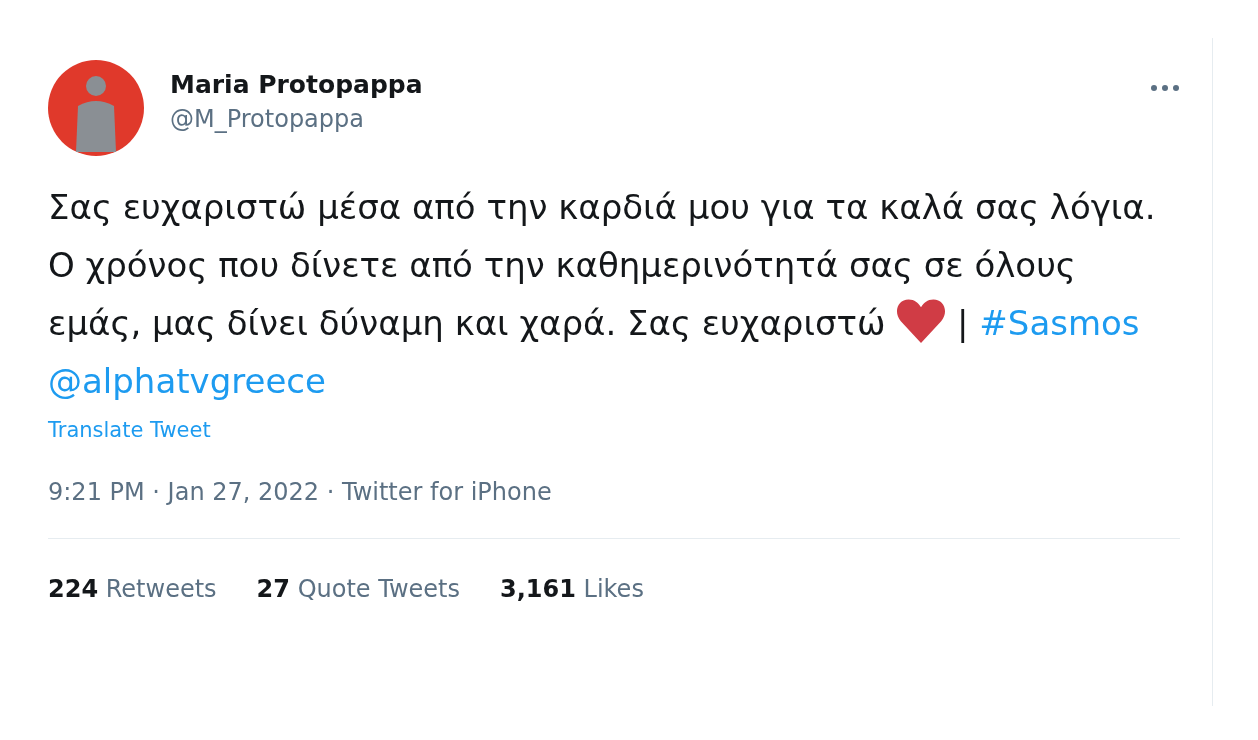 The image size is (1258, 740). I want to click on engagement-stat: 27 Quote Tweets, so click(358, 589).